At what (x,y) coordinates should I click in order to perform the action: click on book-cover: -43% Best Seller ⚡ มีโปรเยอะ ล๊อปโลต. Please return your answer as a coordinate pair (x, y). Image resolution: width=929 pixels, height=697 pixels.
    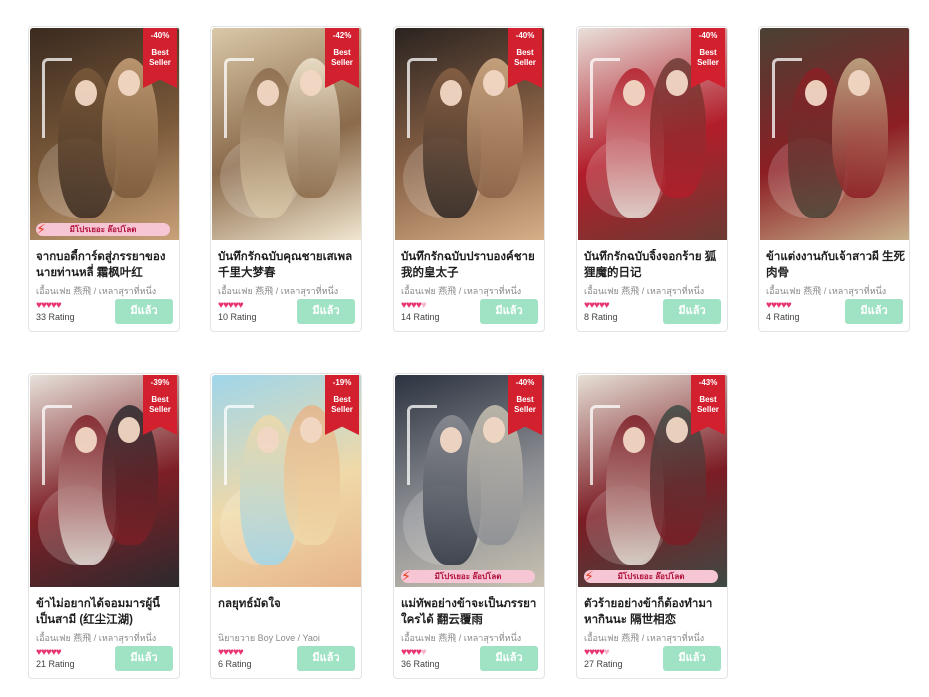
    Looking at the image, I should click on (652, 481).